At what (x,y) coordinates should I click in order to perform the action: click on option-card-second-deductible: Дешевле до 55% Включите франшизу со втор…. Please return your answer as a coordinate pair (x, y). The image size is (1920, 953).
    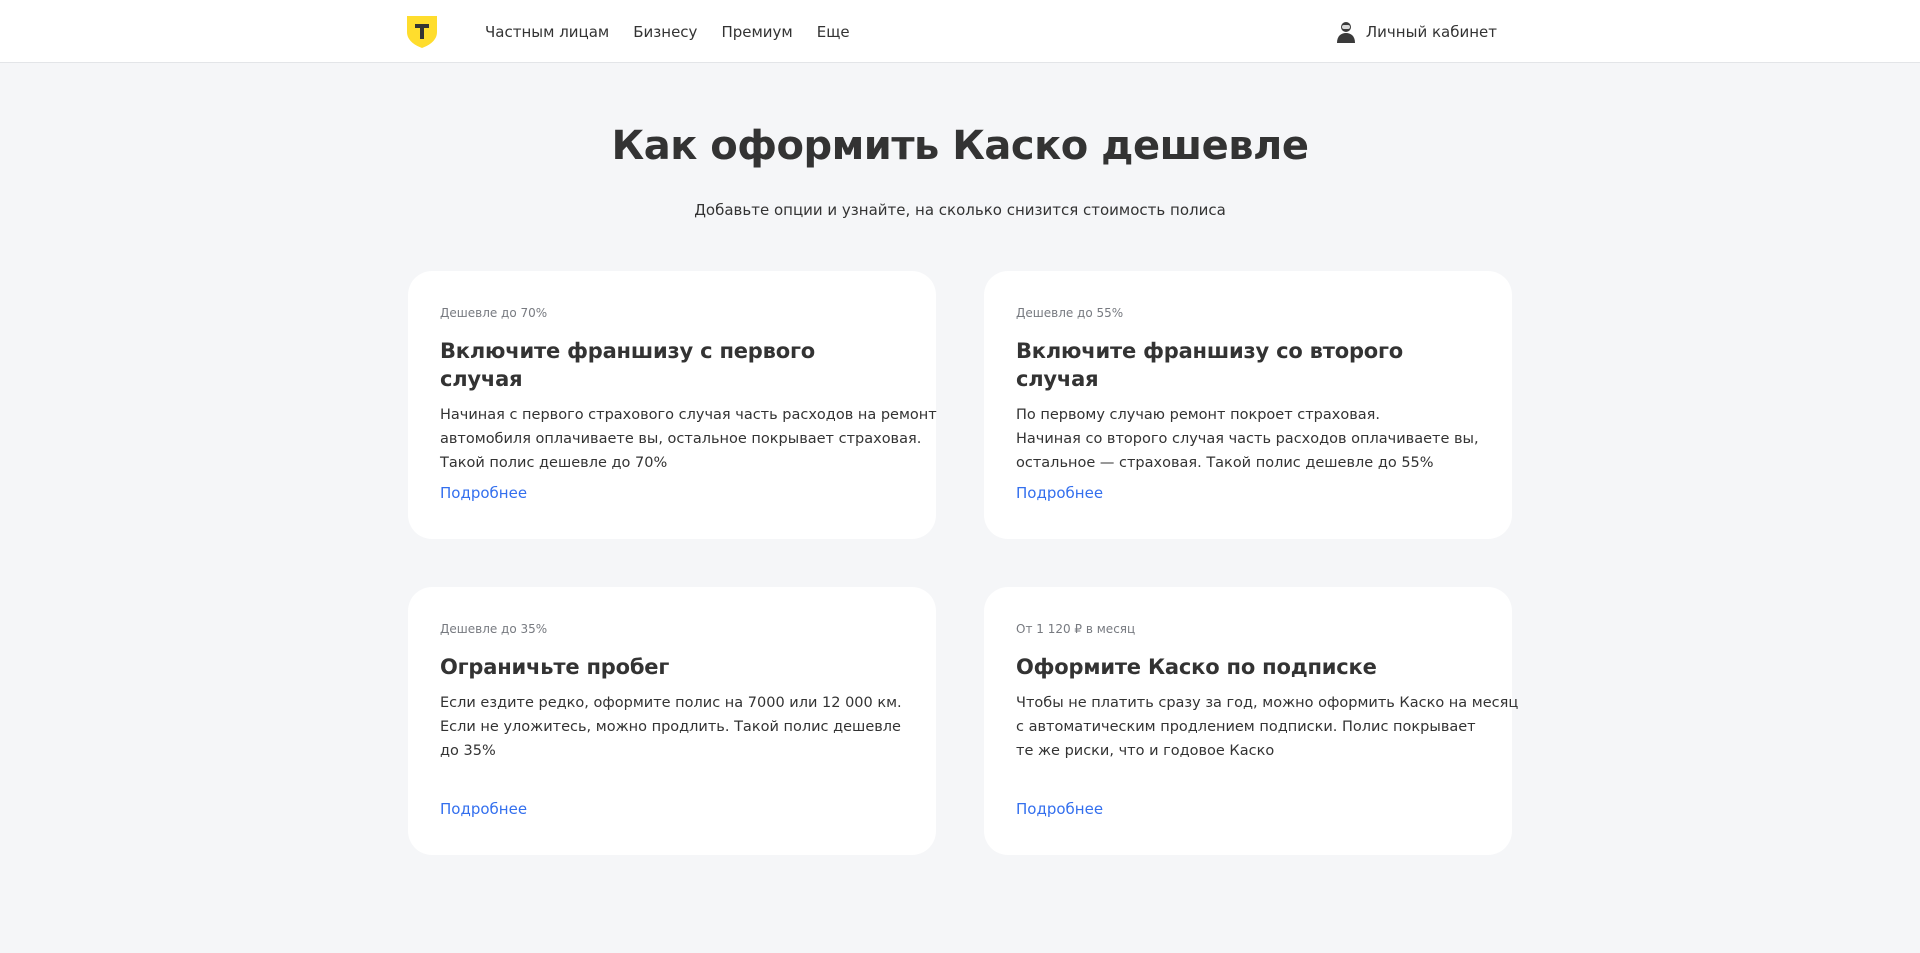
    Looking at the image, I should click on (1248, 405).